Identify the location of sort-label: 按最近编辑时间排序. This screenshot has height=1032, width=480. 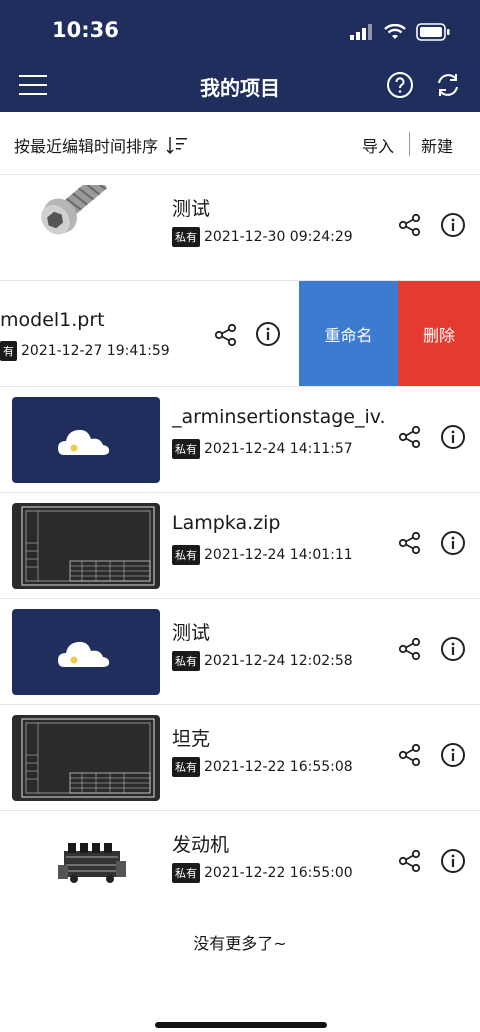
(86, 146).